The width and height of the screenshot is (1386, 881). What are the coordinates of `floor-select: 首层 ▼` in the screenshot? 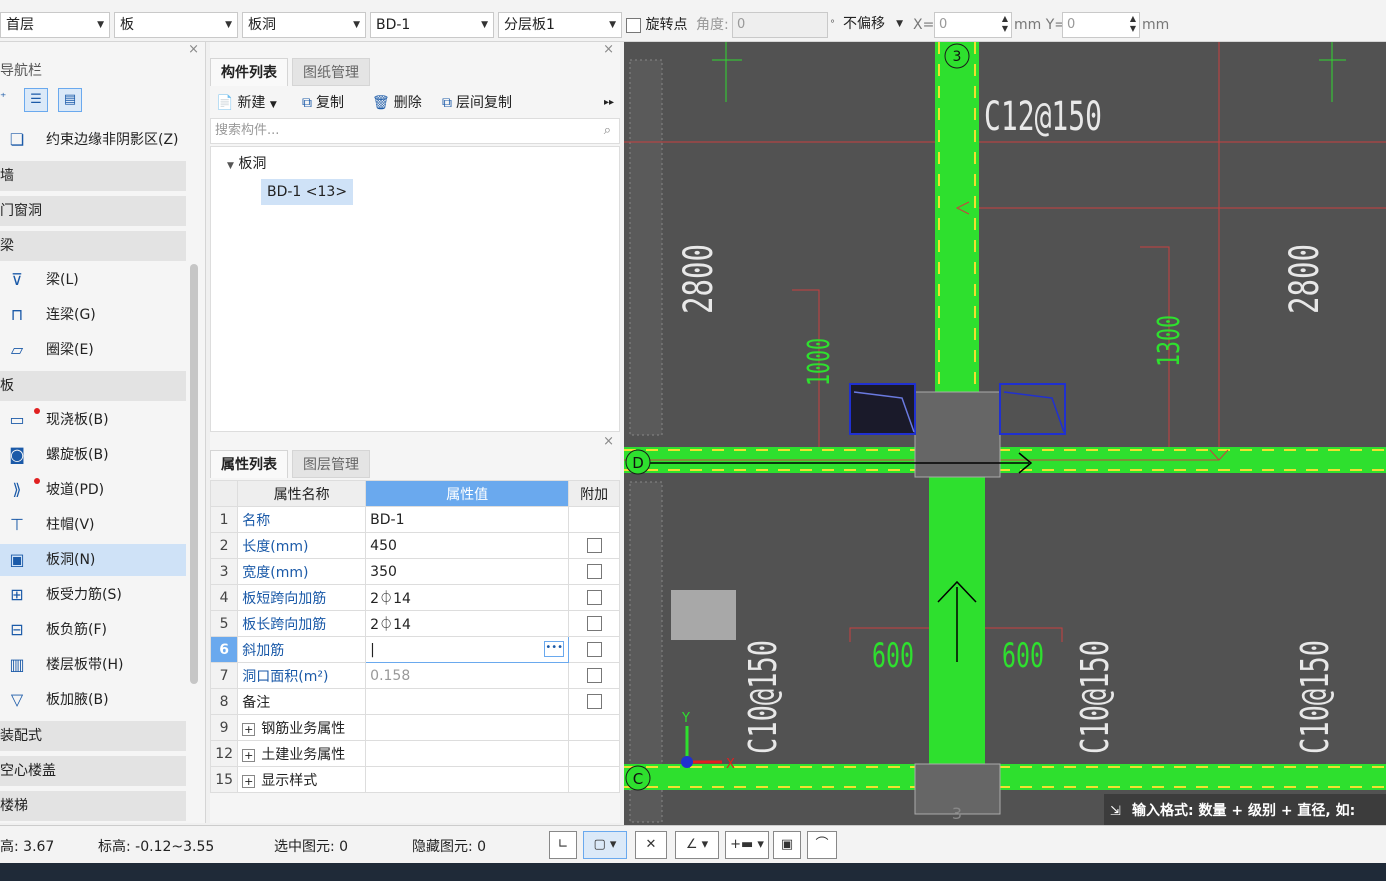 It's located at (55, 25).